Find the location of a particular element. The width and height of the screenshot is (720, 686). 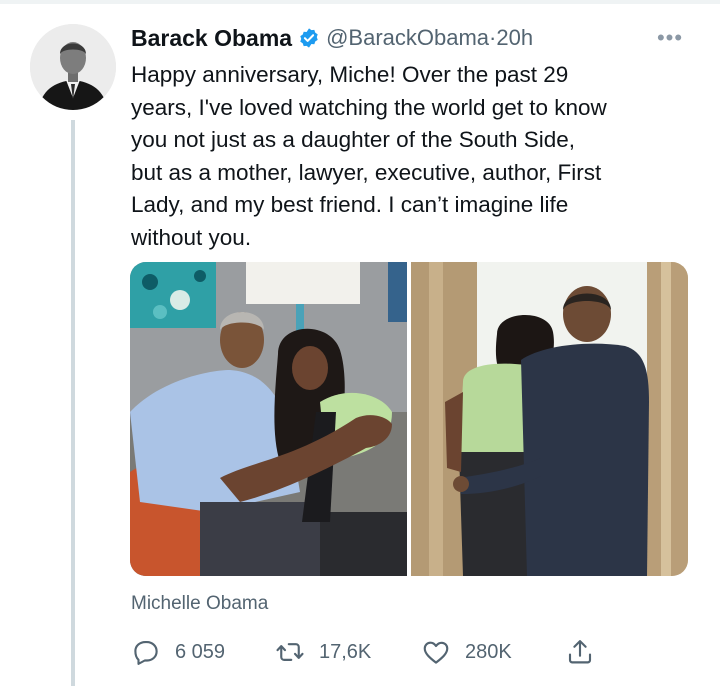

avatar is located at coordinates (73, 67).